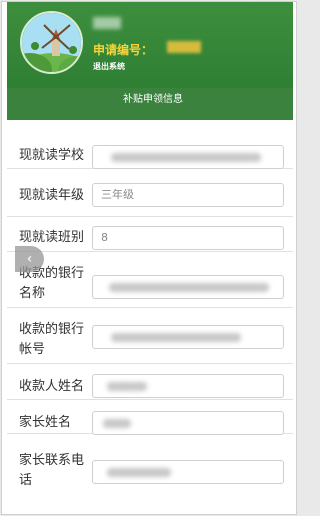  I want to click on avatar, so click(51, 42).